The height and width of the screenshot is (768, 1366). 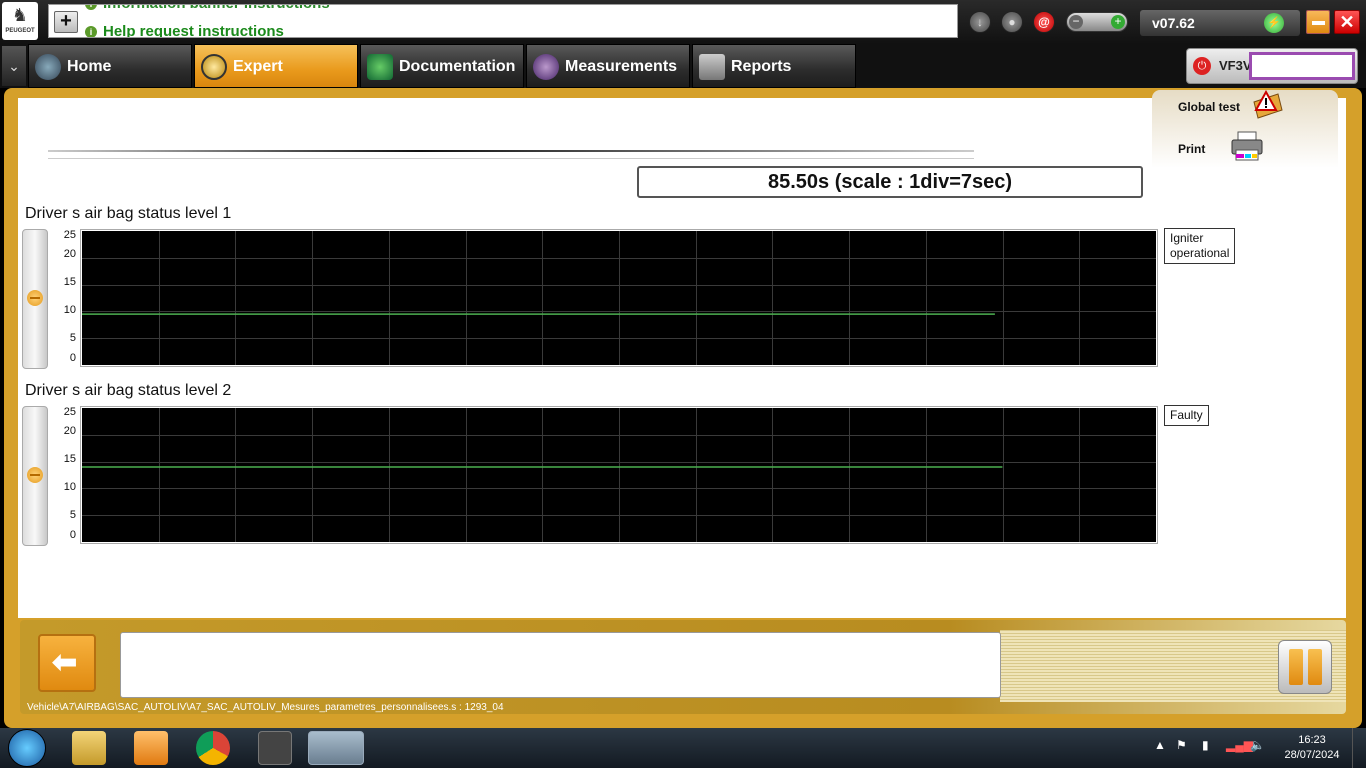 I want to click on banner-line1-text: Information banner instructions, so click(x=216, y=8).